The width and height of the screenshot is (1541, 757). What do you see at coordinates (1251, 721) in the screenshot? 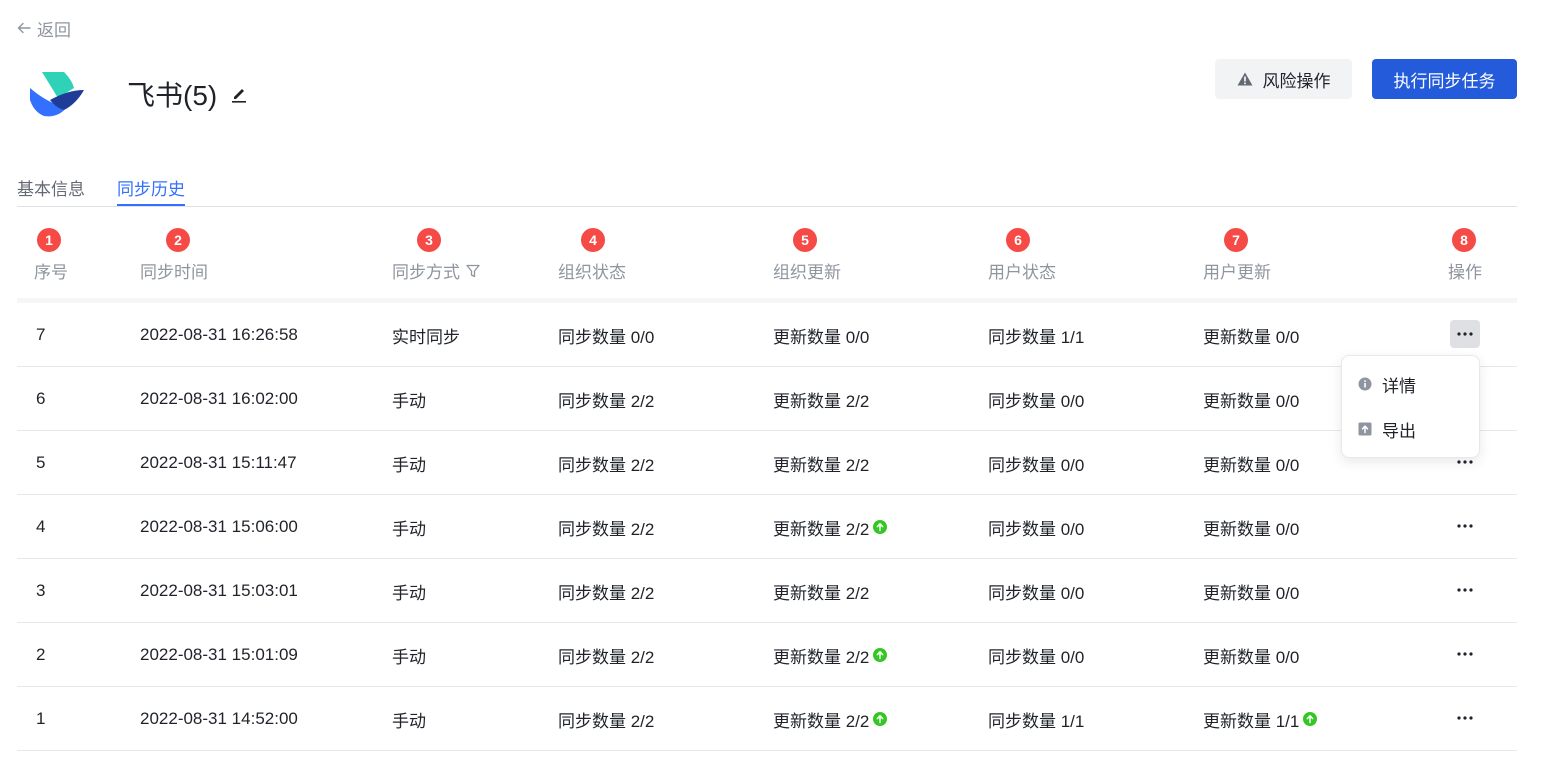
I see `cell-text: 更新数量 1/1` at bounding box center [1251, 721].